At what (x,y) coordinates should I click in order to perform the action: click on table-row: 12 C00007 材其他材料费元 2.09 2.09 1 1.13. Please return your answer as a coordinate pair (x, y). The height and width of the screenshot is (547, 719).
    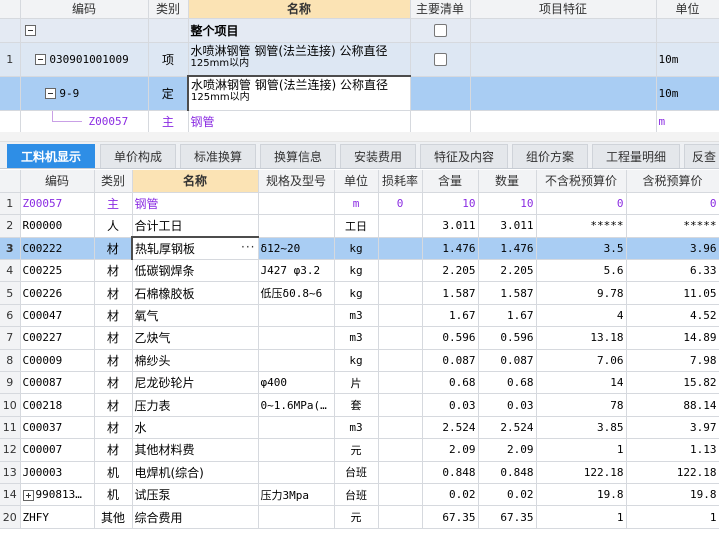
    Looking at the image, I should click on (359, 450).